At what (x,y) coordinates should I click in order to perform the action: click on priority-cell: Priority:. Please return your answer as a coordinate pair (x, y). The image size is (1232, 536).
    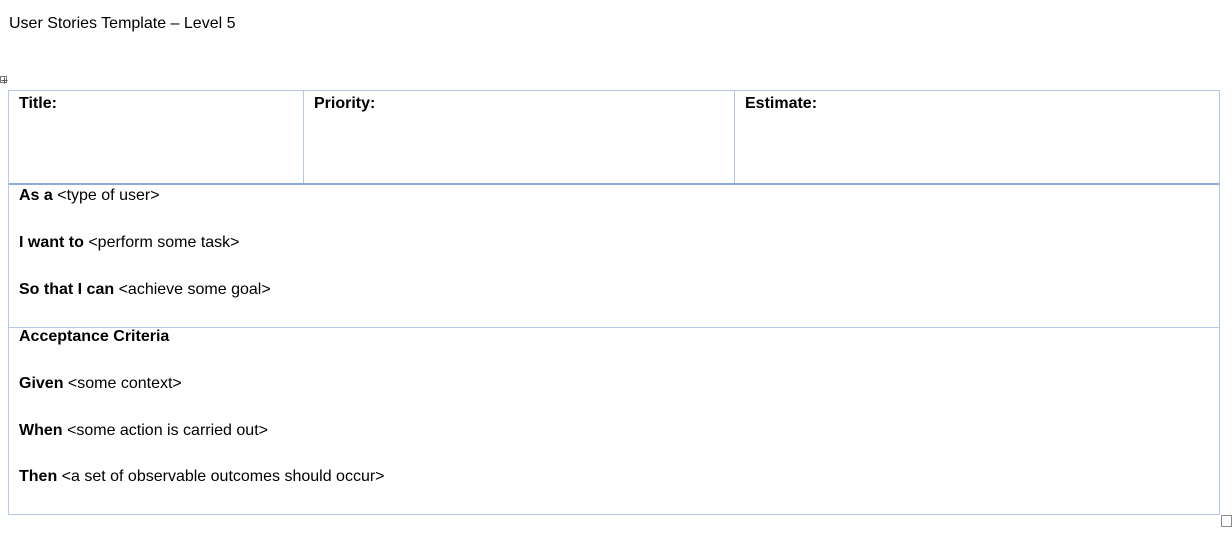
    Looking at the image, I should click on (519, 137).